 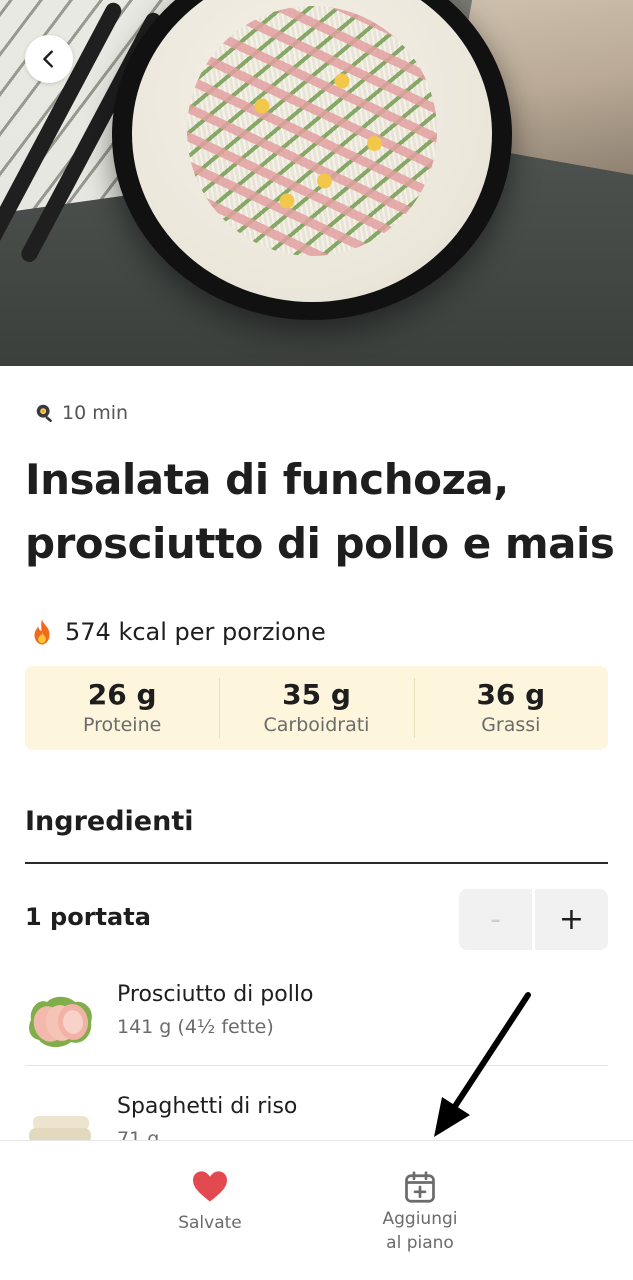 What do you see at coordinates (195, 632) in the screenshot?
I see `calories-text: 574 kcal per porzione` at bounding box center [195, 632].